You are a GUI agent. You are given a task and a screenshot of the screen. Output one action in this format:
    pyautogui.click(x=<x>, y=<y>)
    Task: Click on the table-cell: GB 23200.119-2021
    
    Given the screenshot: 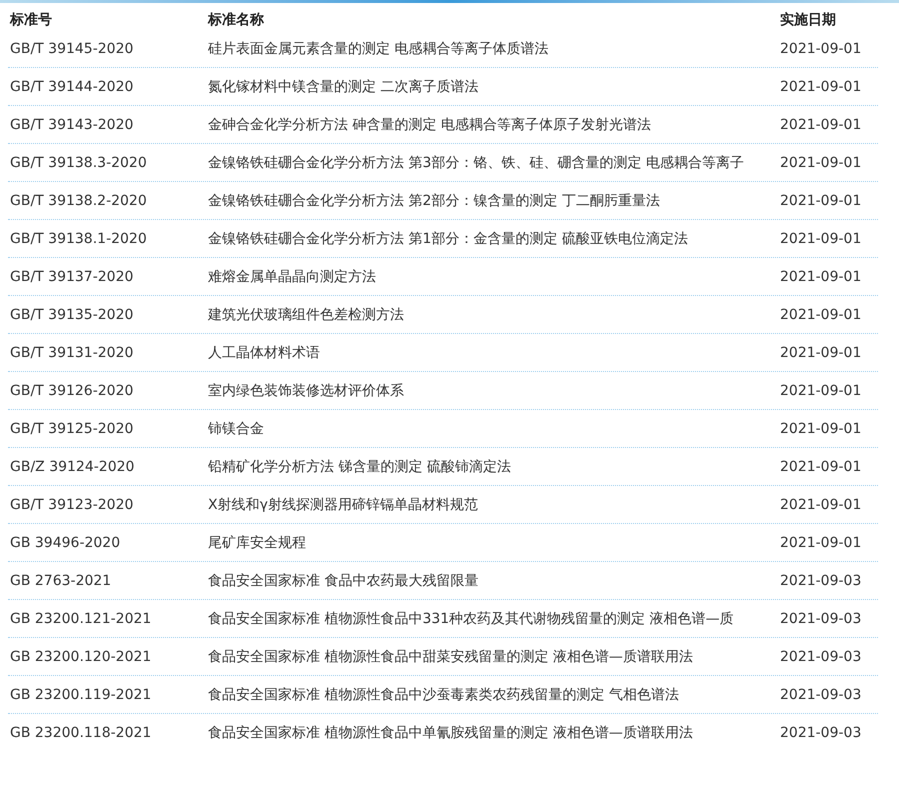 What is the action you would take?
    pyautogui.click(x=81, y=695)
    